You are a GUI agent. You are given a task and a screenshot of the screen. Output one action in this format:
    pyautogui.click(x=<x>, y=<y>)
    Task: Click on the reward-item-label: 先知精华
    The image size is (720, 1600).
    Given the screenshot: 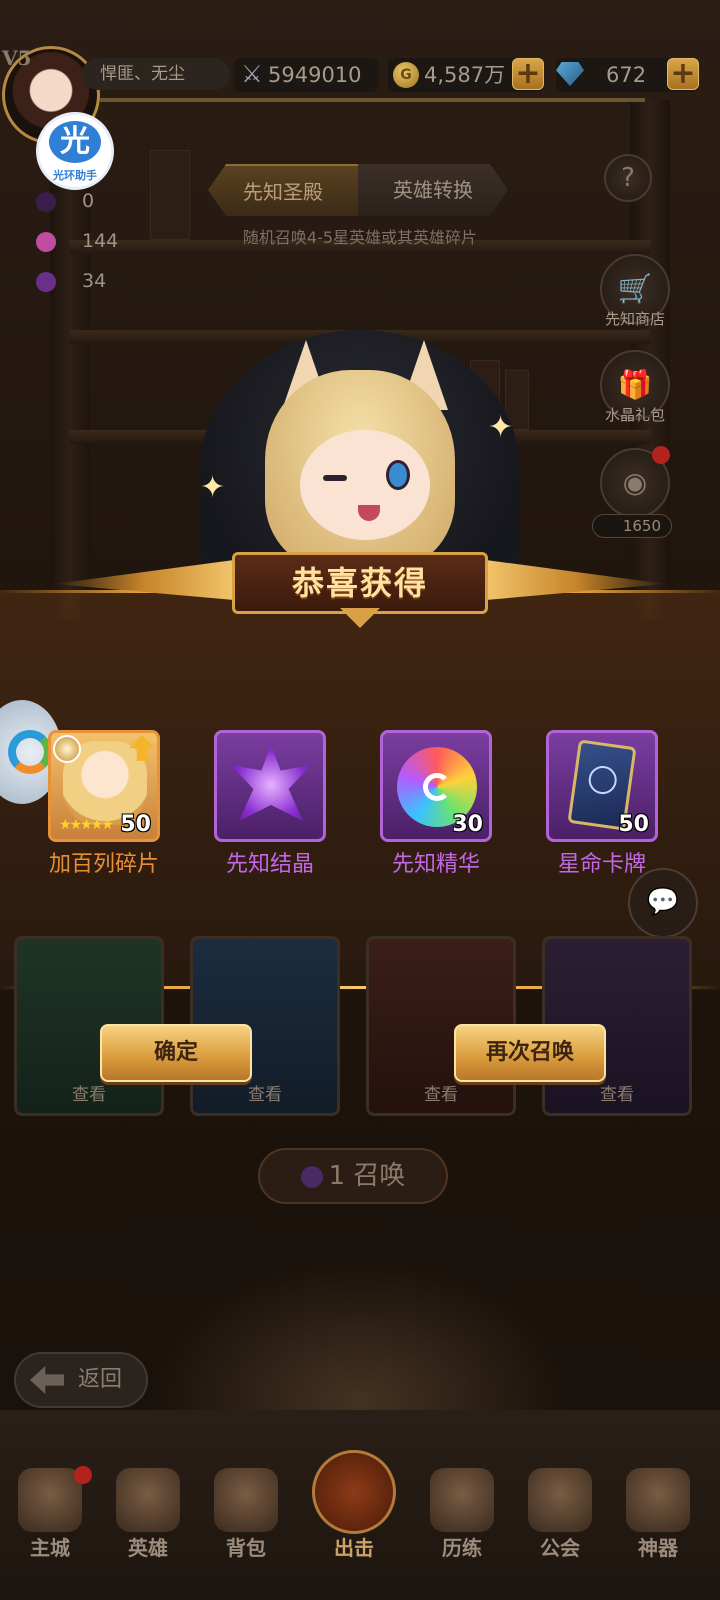 What is the action you would take?
    pyautogui.click(x=435, y=864)
    